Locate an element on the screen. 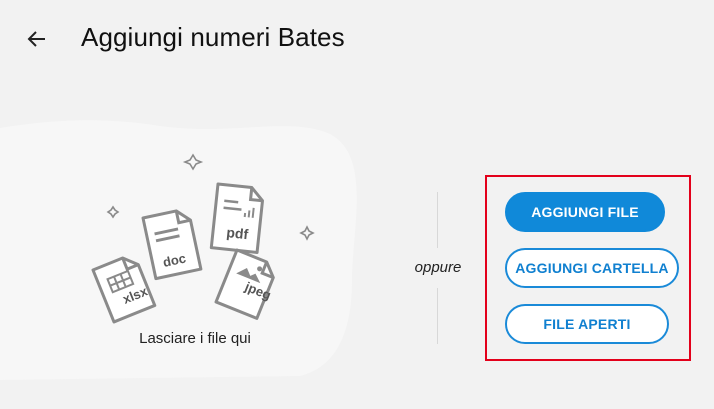  drop-zone-label: Lasciare i file qui is located at coordinates (195, 338).